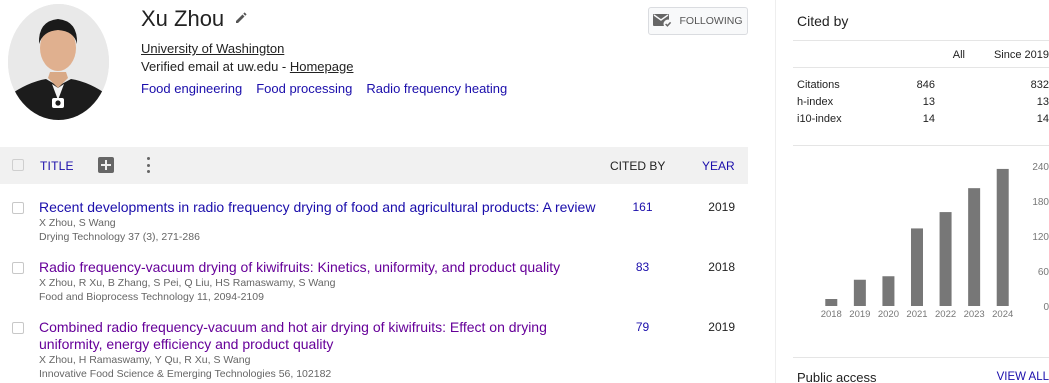 This screenshot has width=1049, height=383. What do you see at coordinates (1040, 237) in the screenshot?
I see `y-tick-label: 120` at bounding box center [1040, 237].